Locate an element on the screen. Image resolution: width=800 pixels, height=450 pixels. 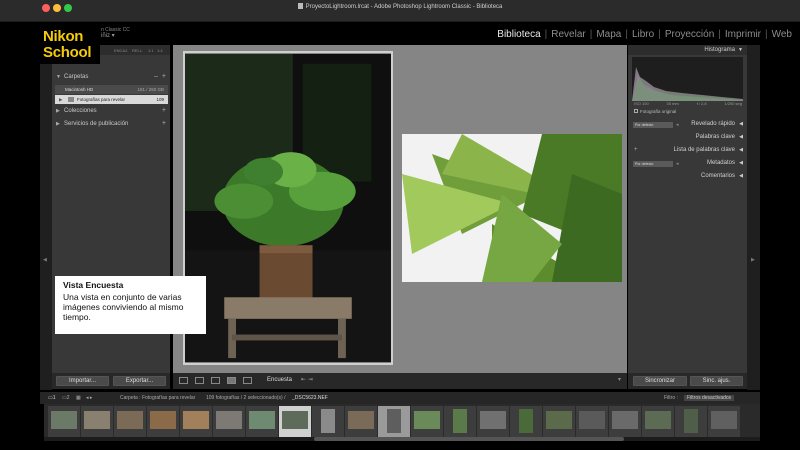
module-web: Web is located at coordinates (782, 34).